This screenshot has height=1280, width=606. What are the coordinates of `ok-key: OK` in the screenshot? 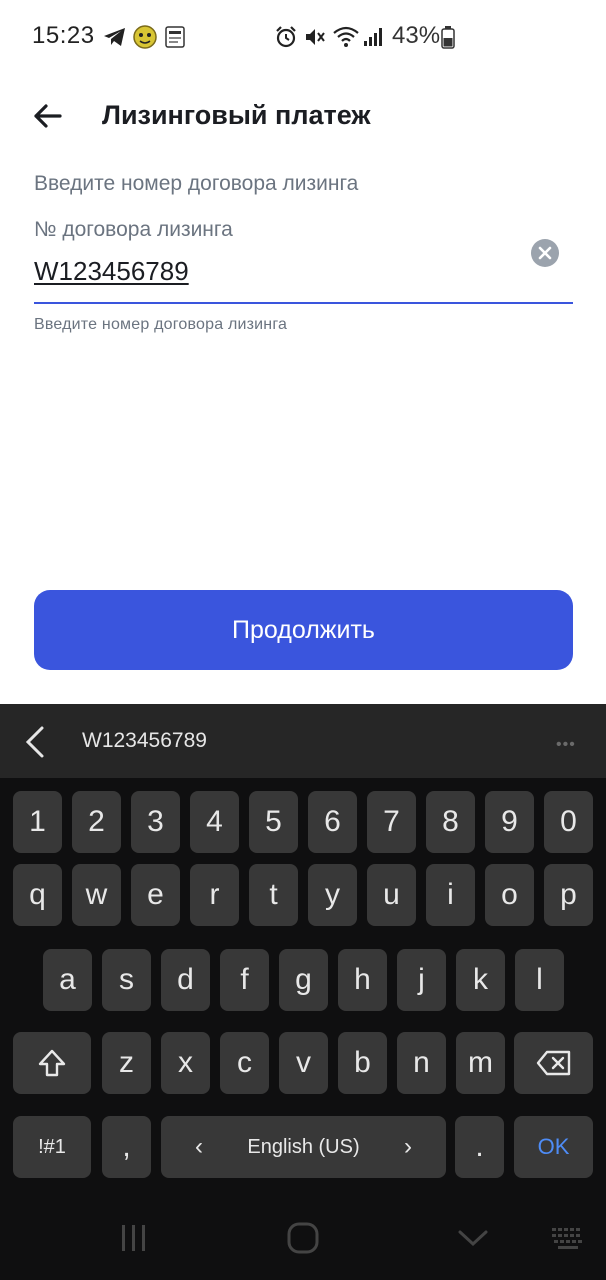 It's located at (553, 1147).